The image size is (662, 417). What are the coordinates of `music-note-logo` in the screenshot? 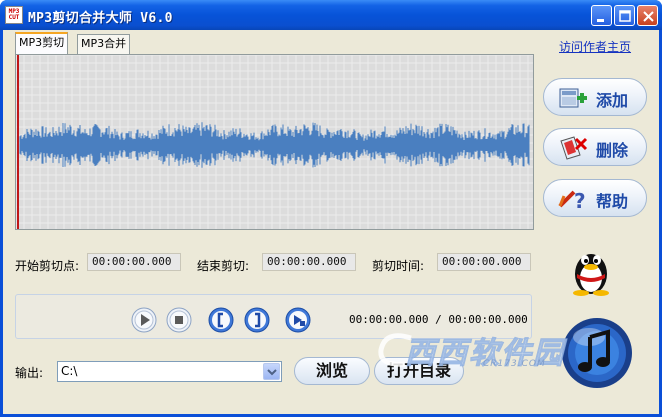 It's located at (597, 353).